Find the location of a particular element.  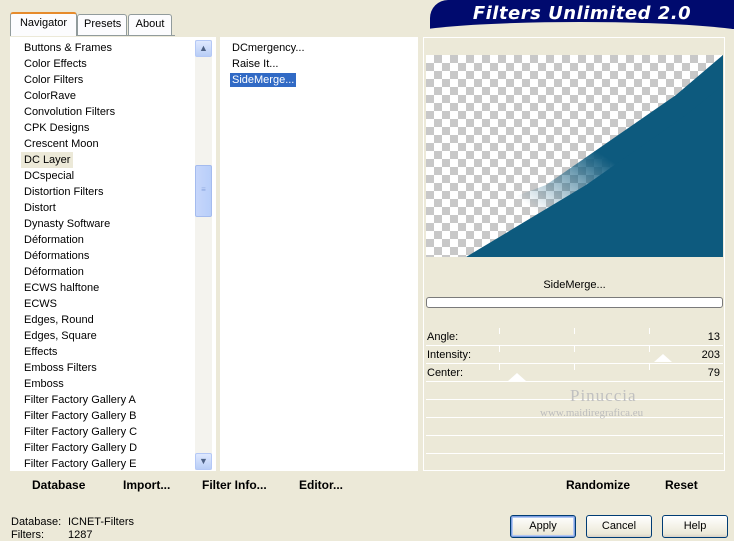

watermark-name: Pinuccia is located at coordinates (603, 395).